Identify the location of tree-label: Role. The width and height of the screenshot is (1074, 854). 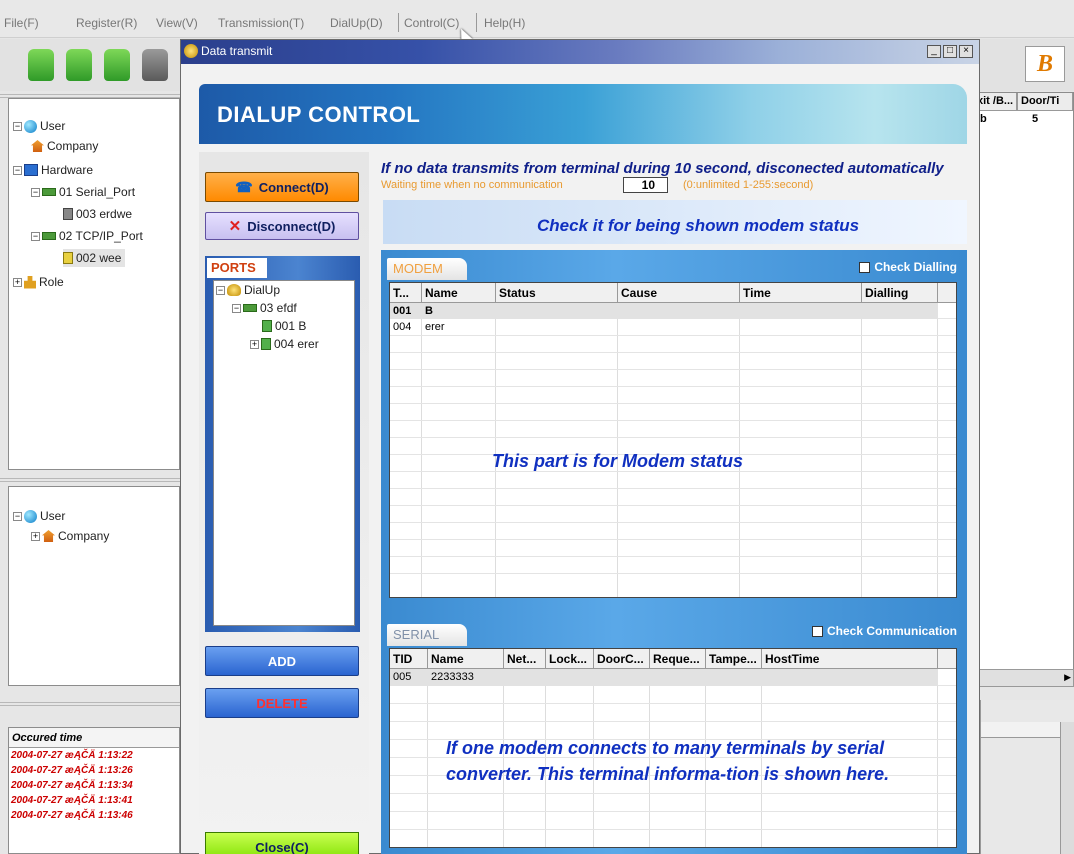
(51, 282).